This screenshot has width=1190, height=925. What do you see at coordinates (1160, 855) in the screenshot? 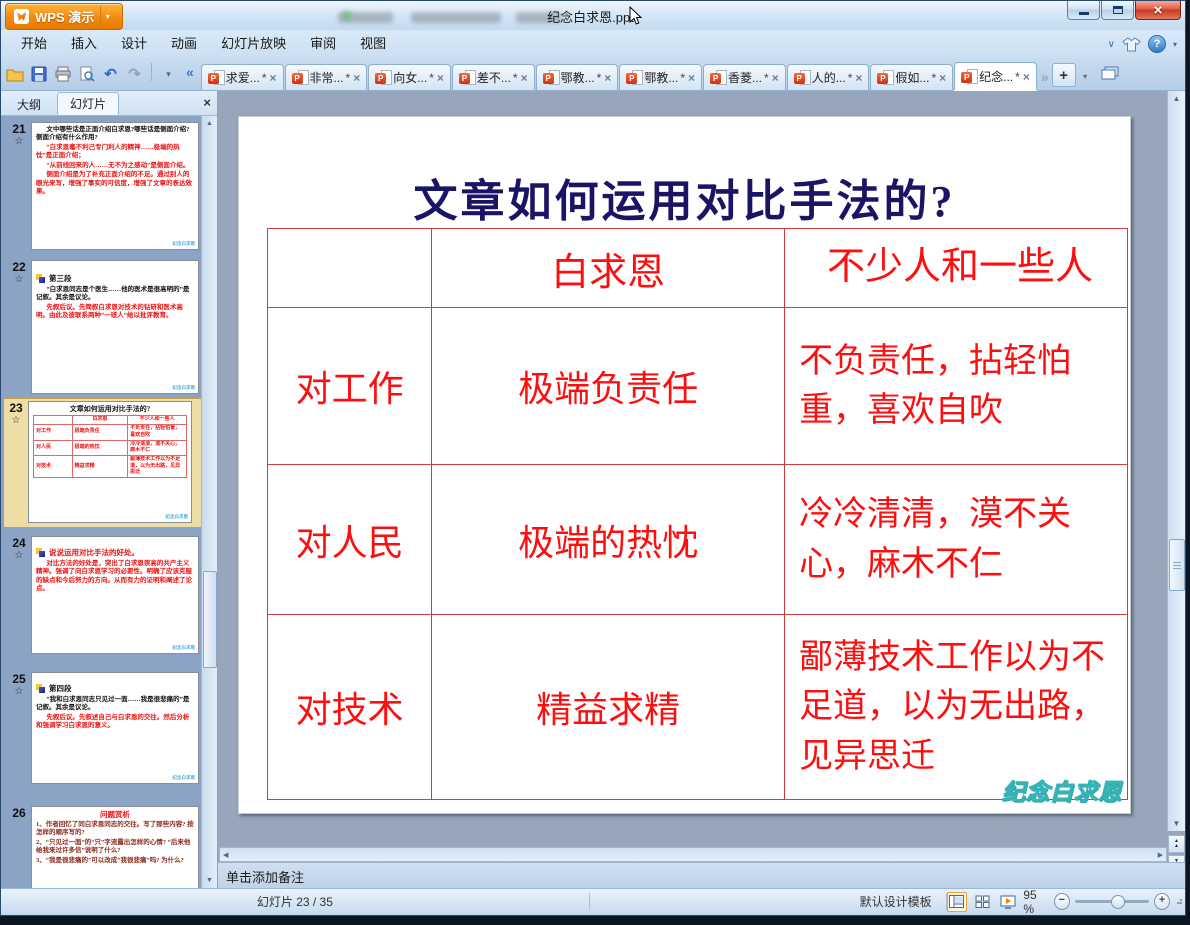
I see `scroll-right-icon: ▶` at bounding box center [1160, 855].